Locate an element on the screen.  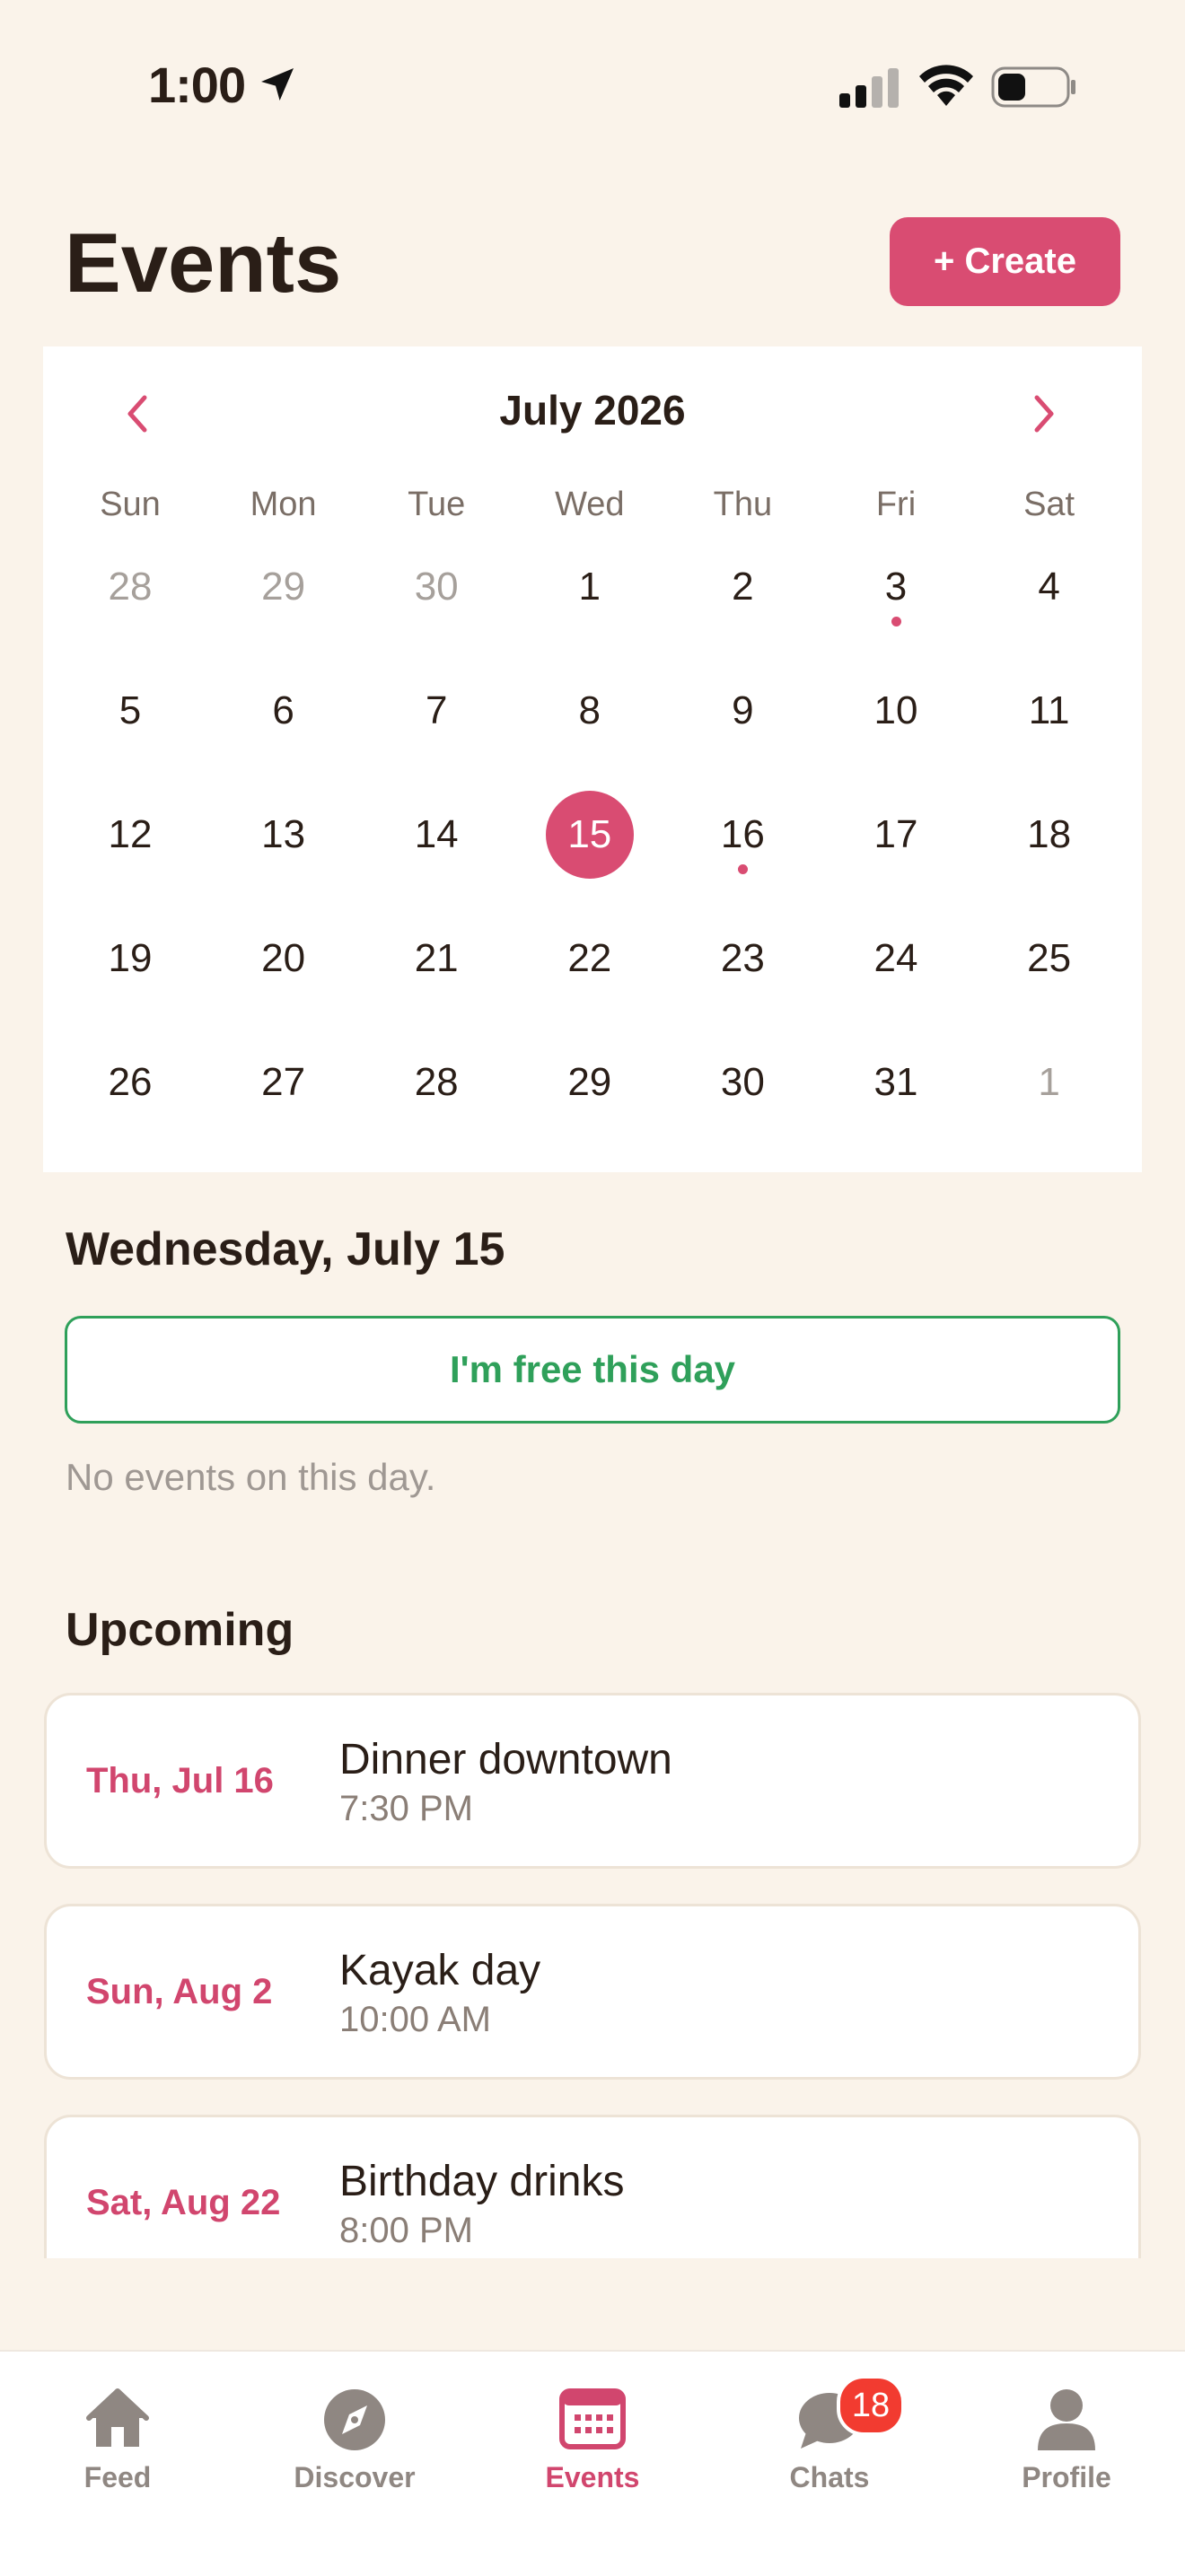
event-time: 7:30 PM is located at coordinates (406, 1808).